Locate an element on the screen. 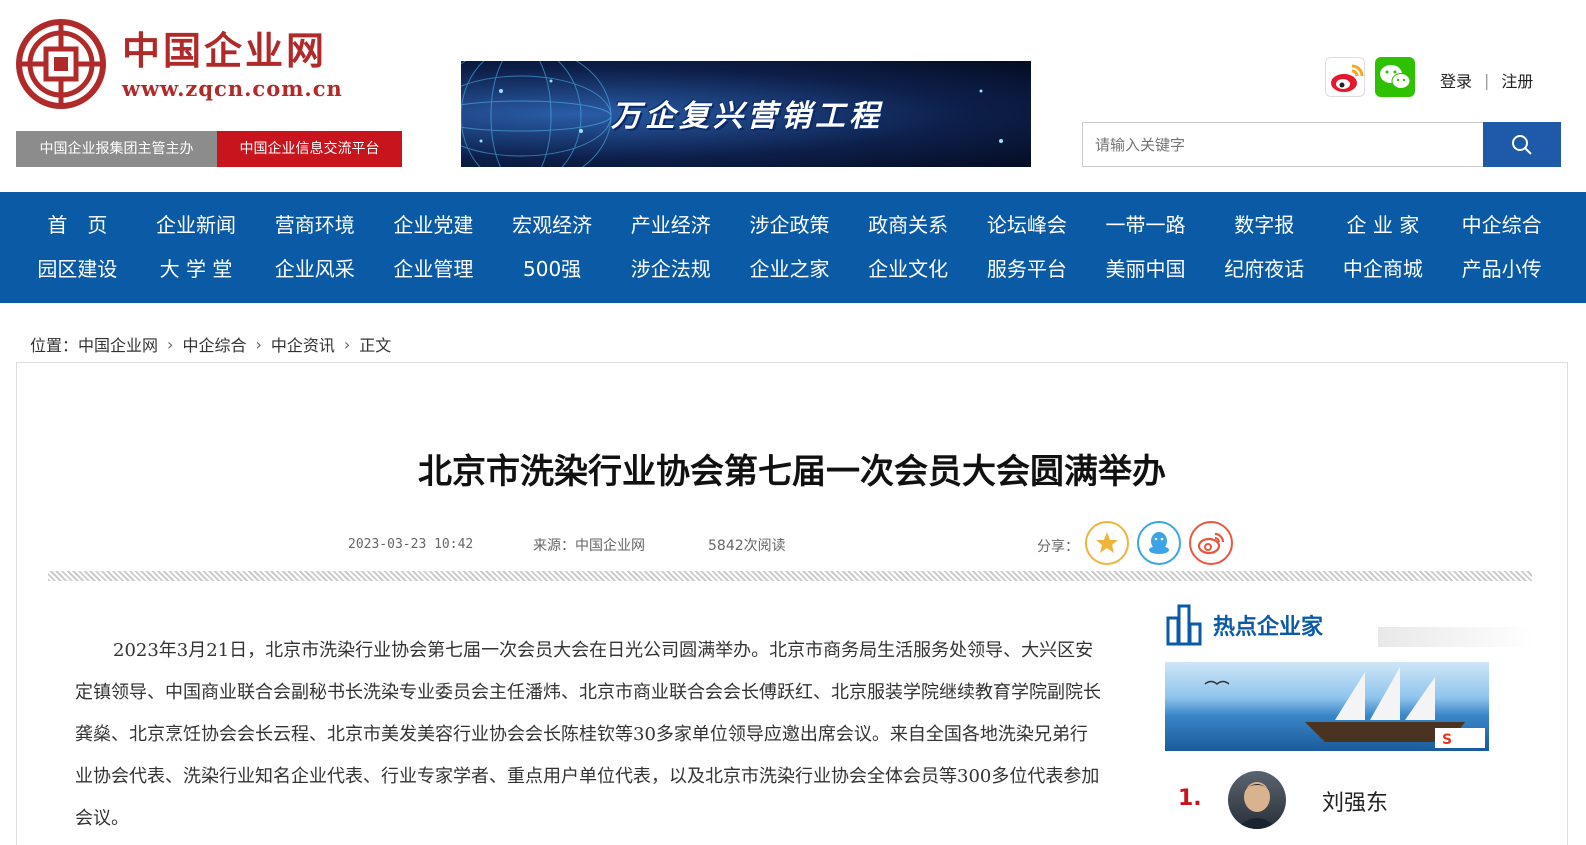 This screenshot has height=845, width=1586. header-banner: 万企复兴营销工程 is located at coordinates (746, 114).